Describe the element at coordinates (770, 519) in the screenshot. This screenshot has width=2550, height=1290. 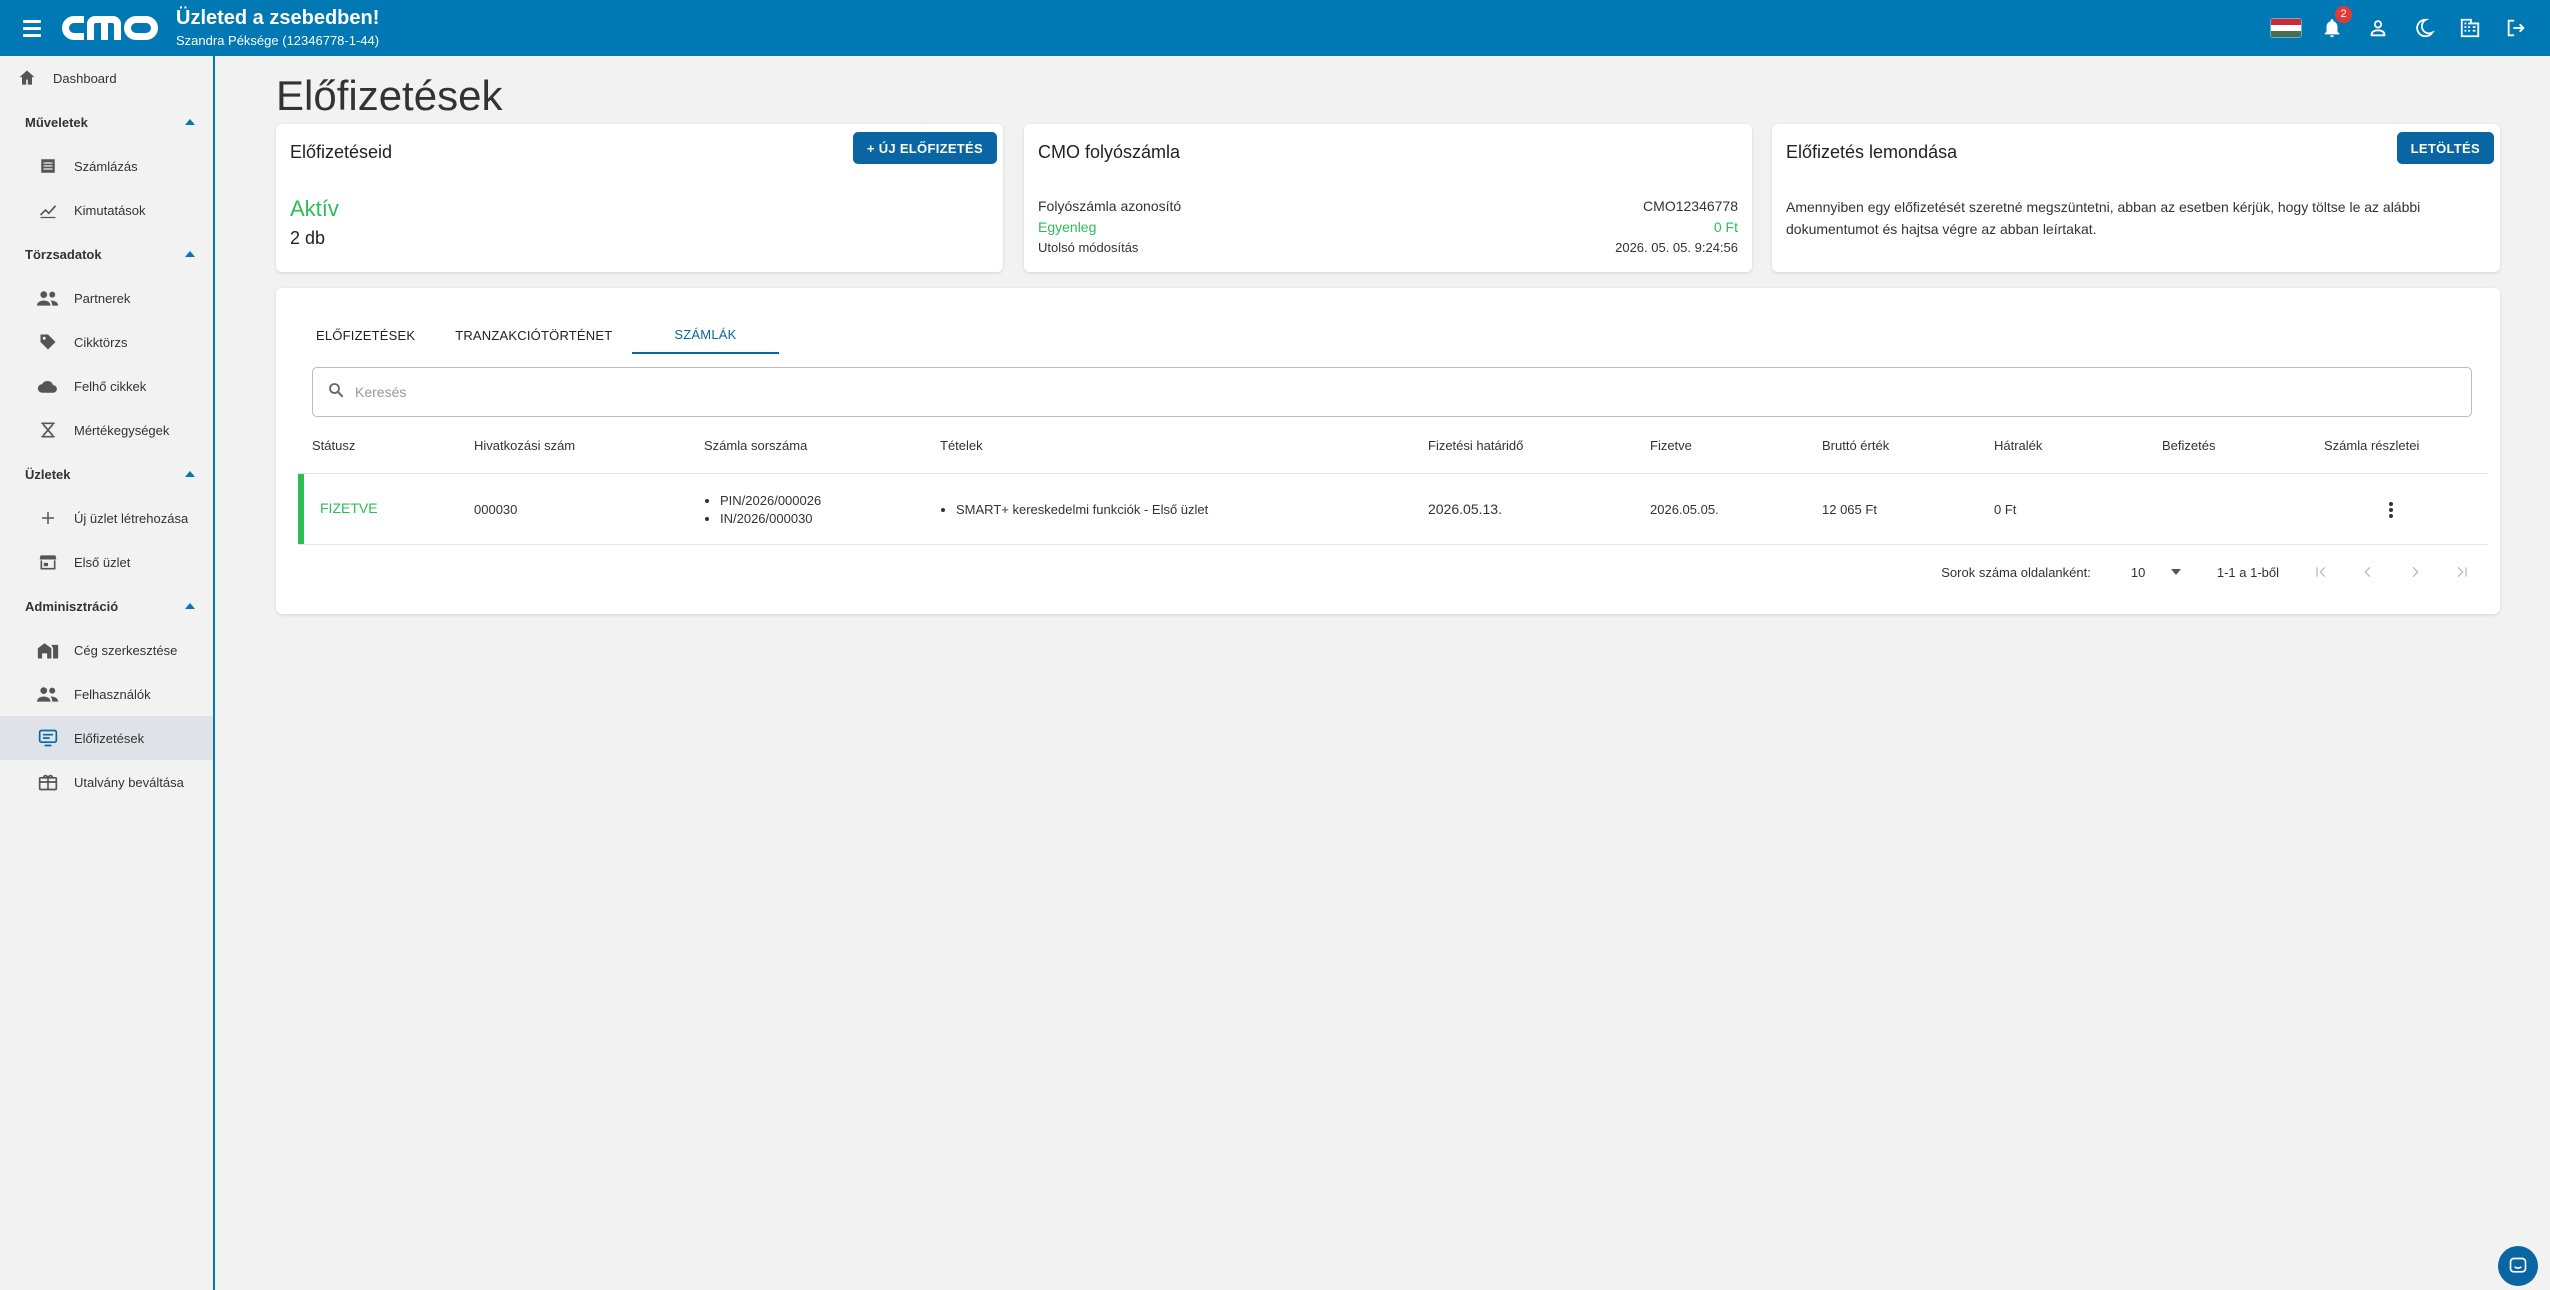
I see `list-item: IN/2026/000030` at that location.